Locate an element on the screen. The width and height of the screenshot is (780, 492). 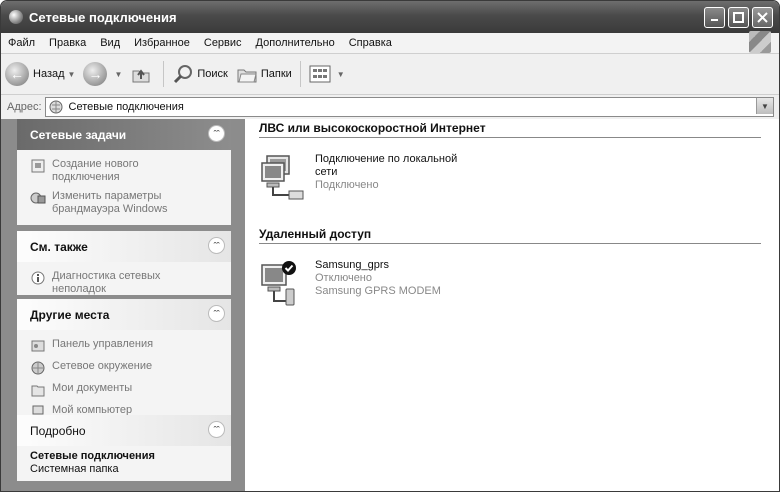
other-places-title: Другие места is located at coordinates (70, 314).